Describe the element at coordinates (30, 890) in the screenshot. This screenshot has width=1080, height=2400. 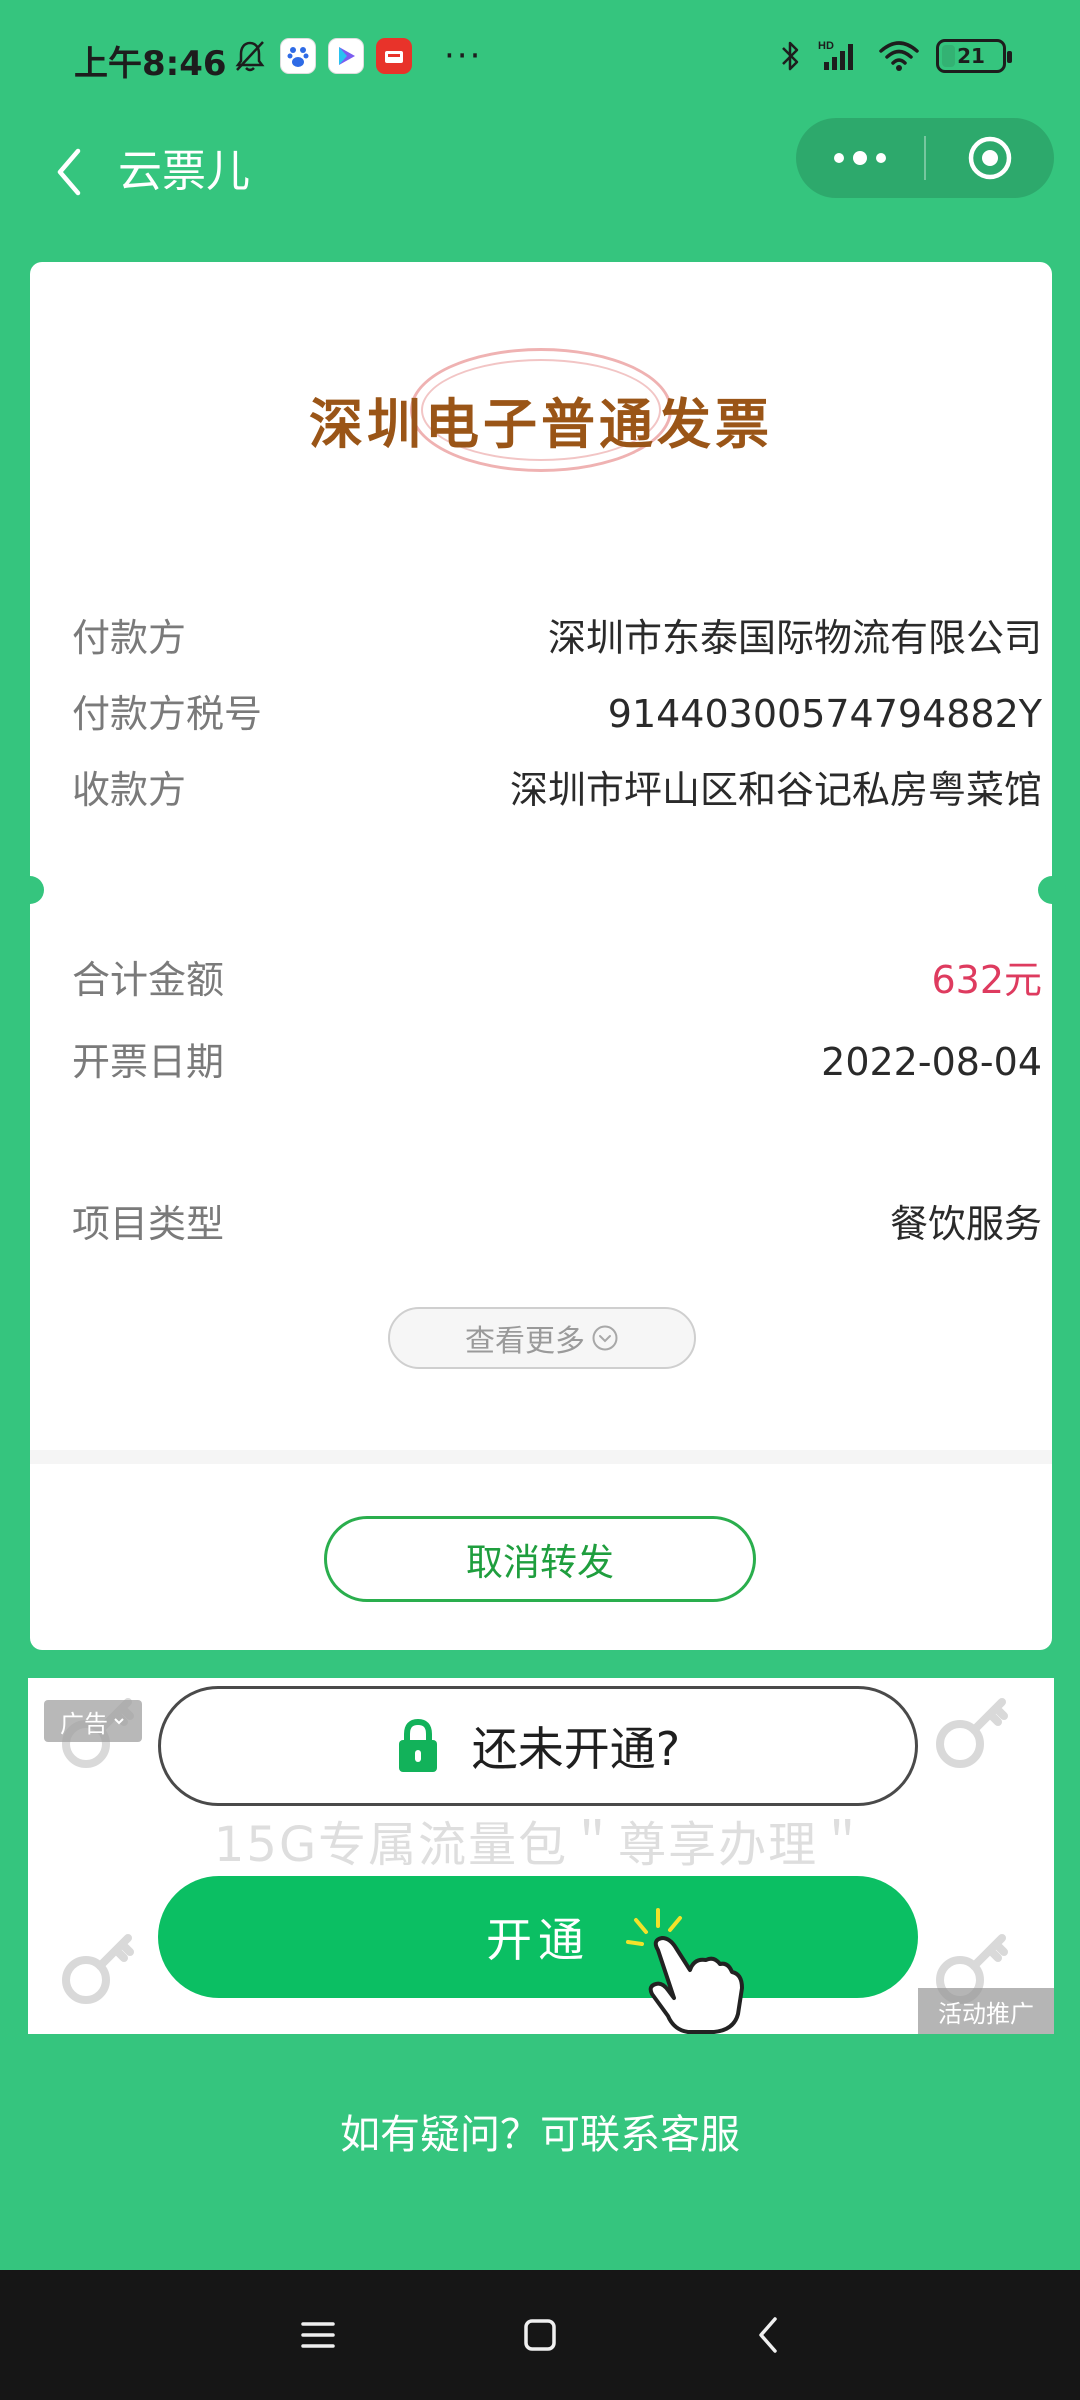
I see `card-notch-left` at that location.